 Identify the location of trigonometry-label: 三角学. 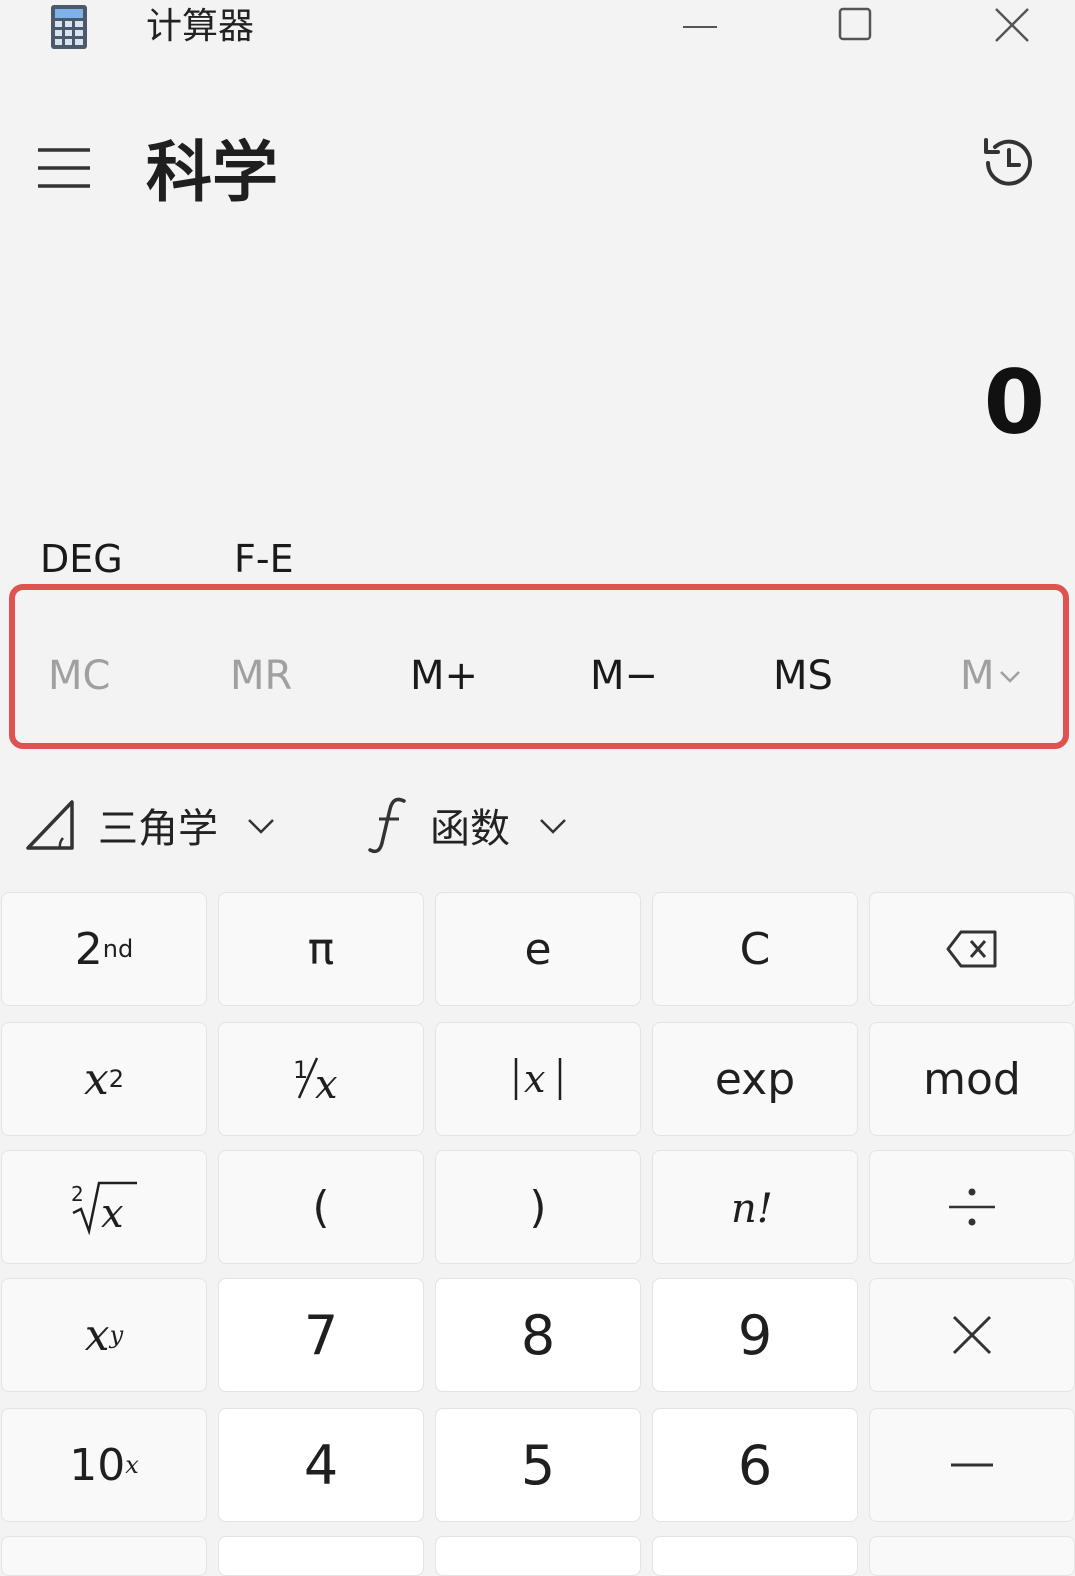
(158, 829).